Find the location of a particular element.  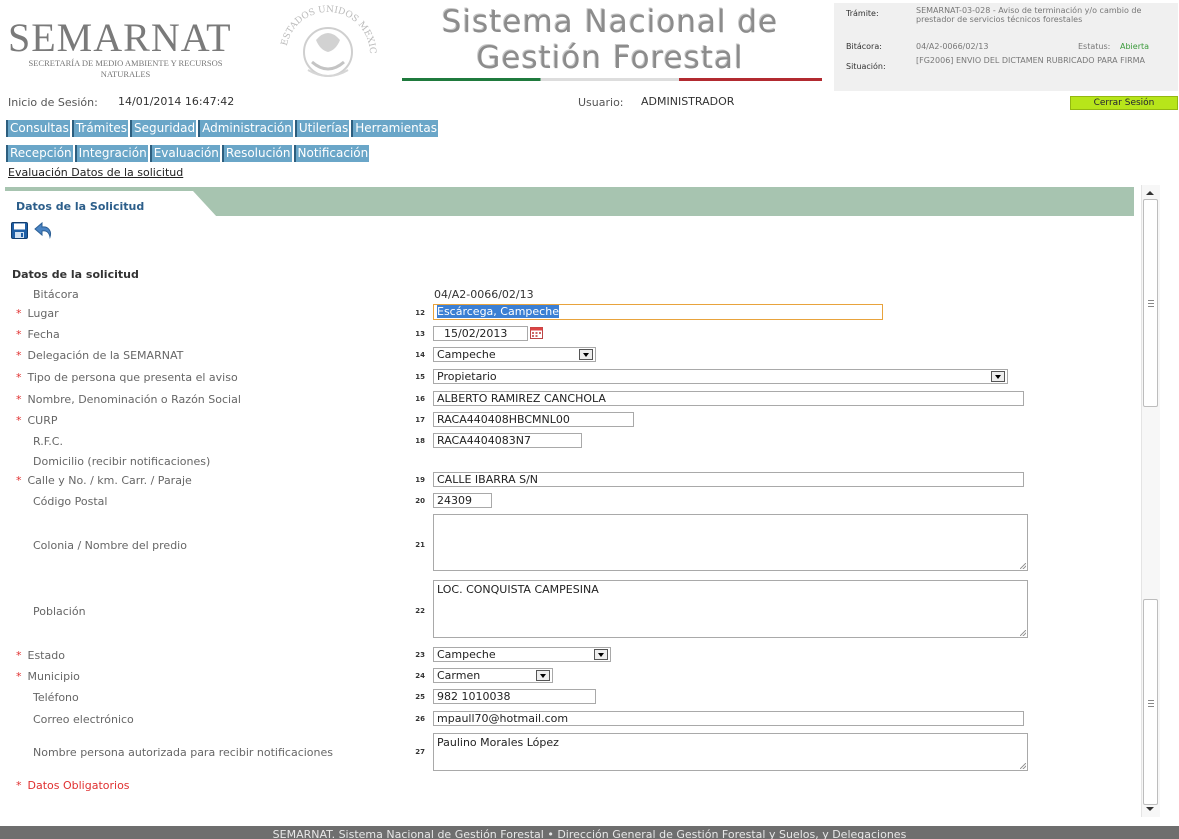

field-number: 15 is located at coordinates (420, 377).